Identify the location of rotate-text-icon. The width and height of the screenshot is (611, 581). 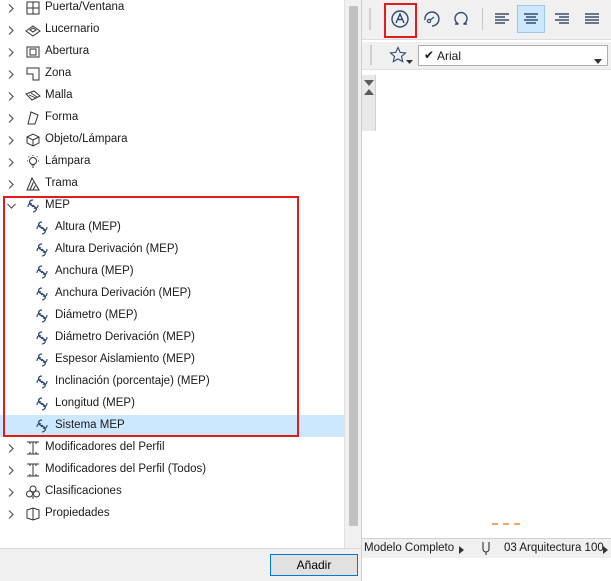
(432, 19).